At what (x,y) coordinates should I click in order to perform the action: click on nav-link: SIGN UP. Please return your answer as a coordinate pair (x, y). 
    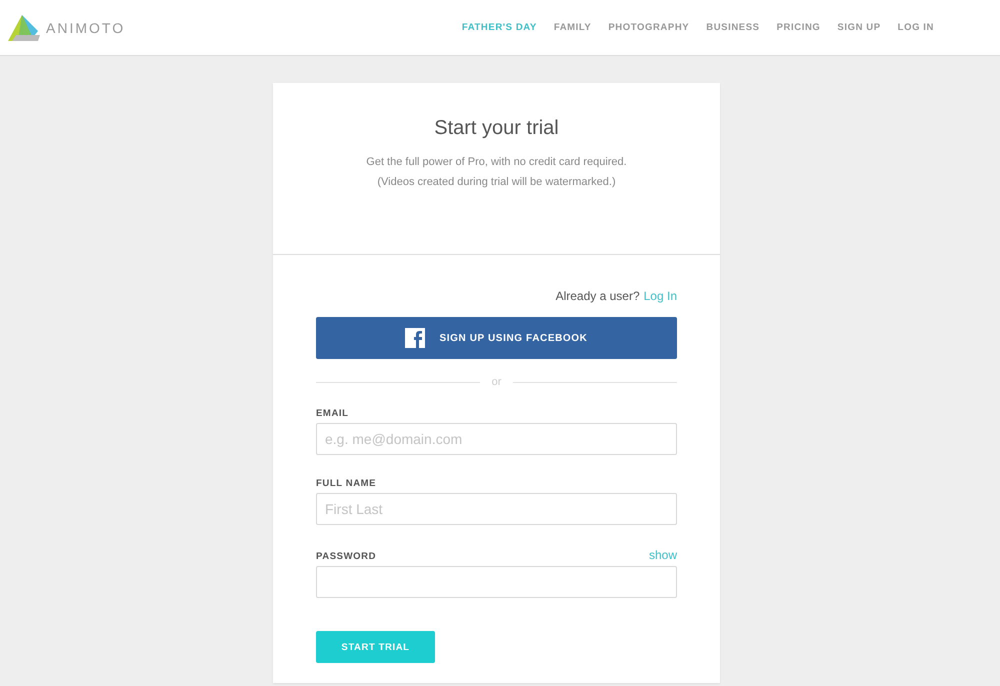
    Looking at the image, I should click on (859, 27).